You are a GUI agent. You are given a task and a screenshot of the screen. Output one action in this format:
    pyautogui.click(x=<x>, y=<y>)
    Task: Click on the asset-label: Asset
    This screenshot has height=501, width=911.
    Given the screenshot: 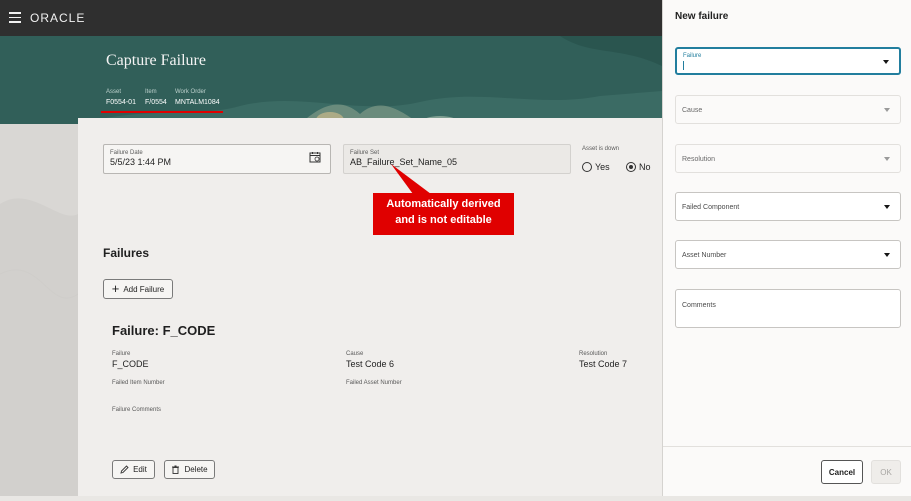 What is the action you would take?
    pyautogui.click(x=114, y=92)
    